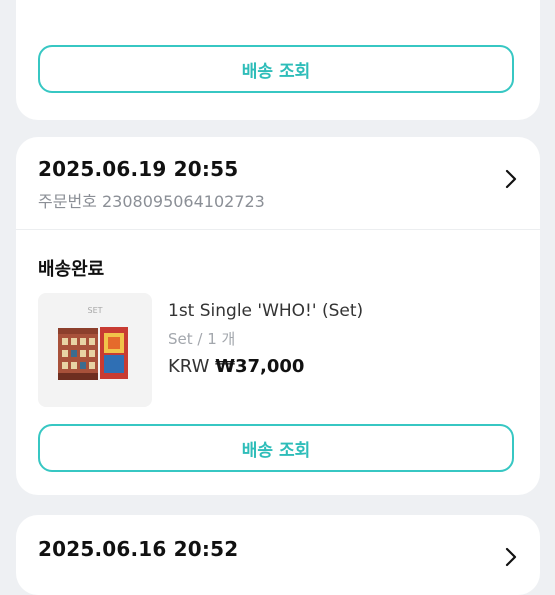 The width and height of the screenshot is (555, 595). Describe the element at coordinates (278, 555) in the screenshot. I see `order-card-next: 2025.06.16 20:52` at that location.